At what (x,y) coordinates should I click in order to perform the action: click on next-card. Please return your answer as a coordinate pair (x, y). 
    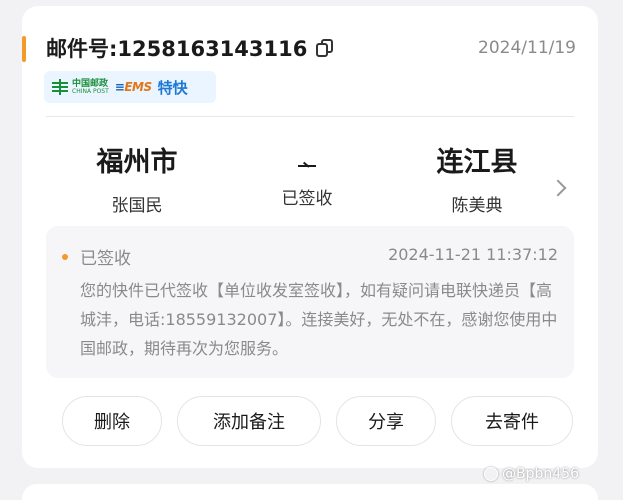
    Looking at the image, I should click on (310, 492).